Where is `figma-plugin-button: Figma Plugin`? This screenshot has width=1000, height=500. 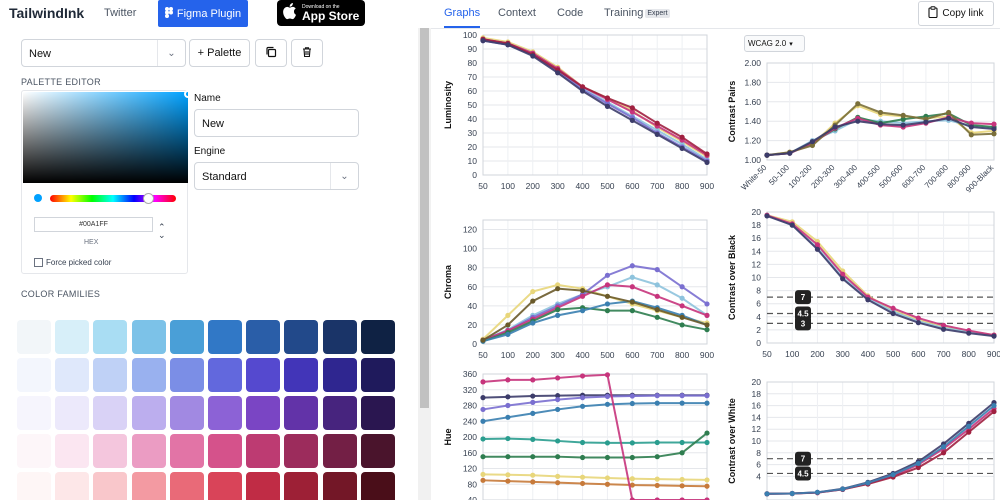
figma-plugin-button: Figma Plugin is located at coordinates (203, 13).